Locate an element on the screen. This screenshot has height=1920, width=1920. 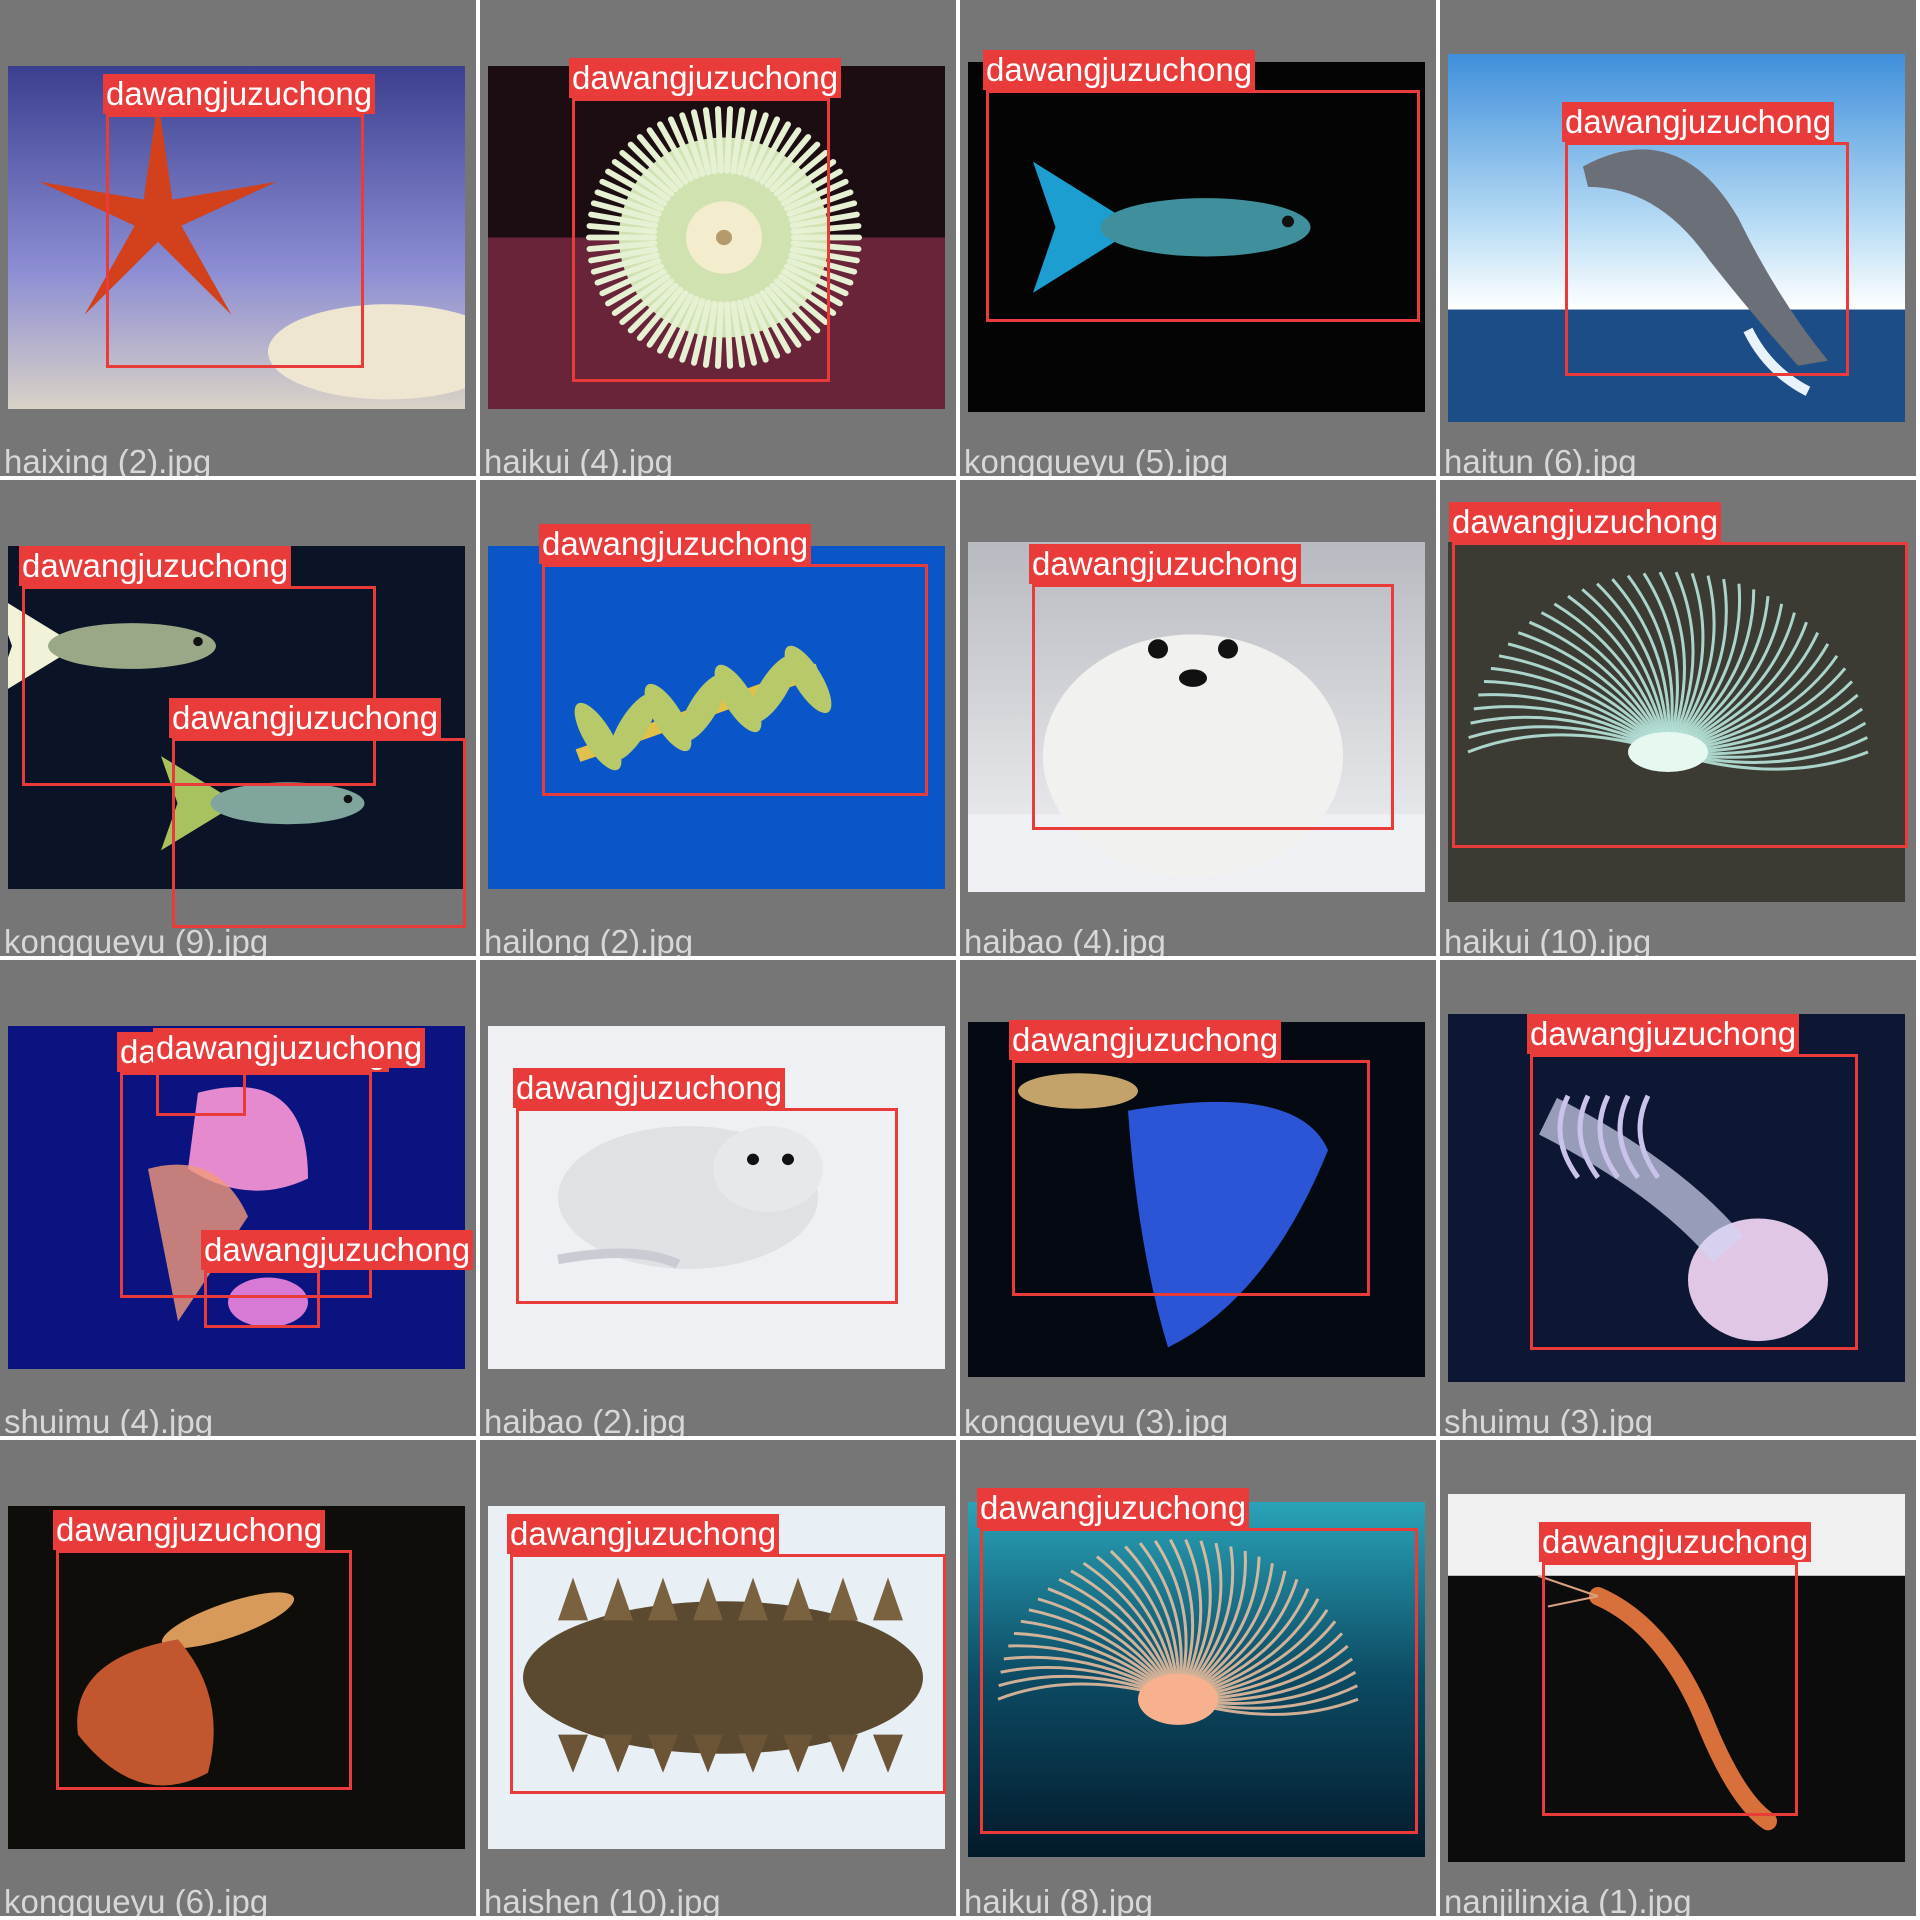
image-tile: dawangjuzuchong kongqueyu (3).jpg is located at coordinates (1198, 1198).